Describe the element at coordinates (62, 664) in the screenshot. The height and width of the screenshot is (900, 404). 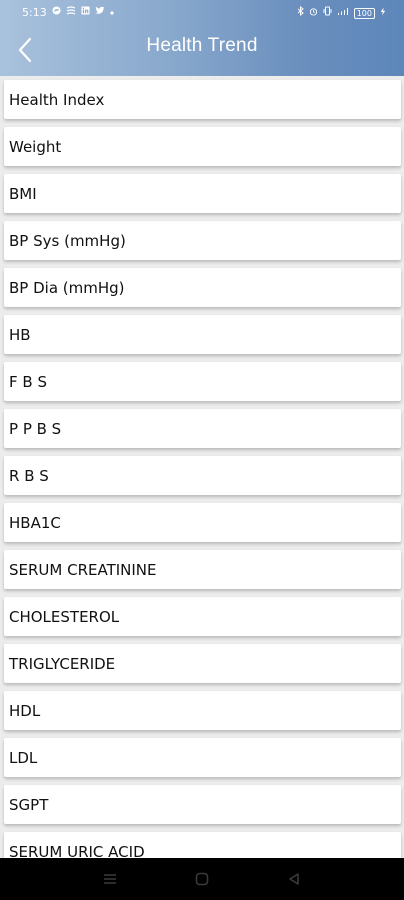
I see `list-item-label: TRIGLYCERIDE` at that location.